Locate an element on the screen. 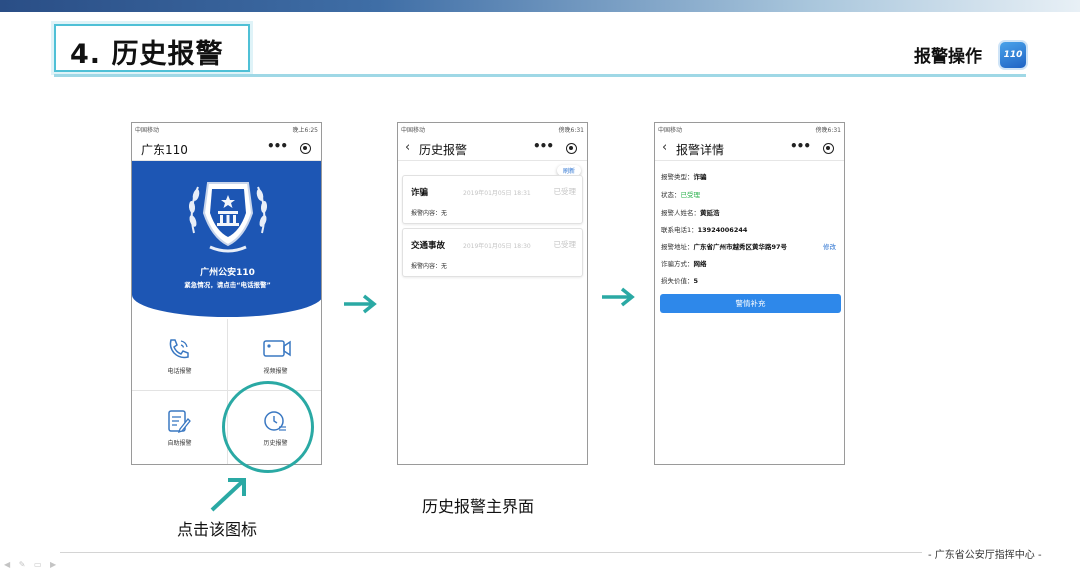 The width and height of the screenshot is (1080, 576). nav-title: 广东110 is located at coordinates (164, 150).